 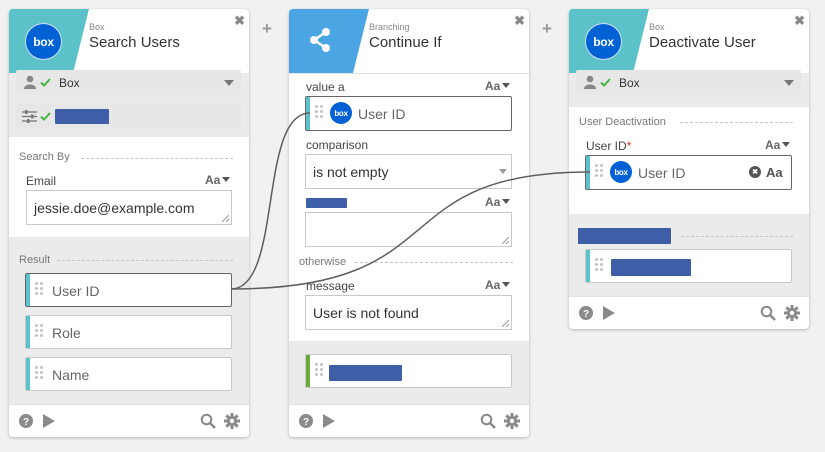 I want to click on otherwise-label: otherwise, so click(x=323, y=262).